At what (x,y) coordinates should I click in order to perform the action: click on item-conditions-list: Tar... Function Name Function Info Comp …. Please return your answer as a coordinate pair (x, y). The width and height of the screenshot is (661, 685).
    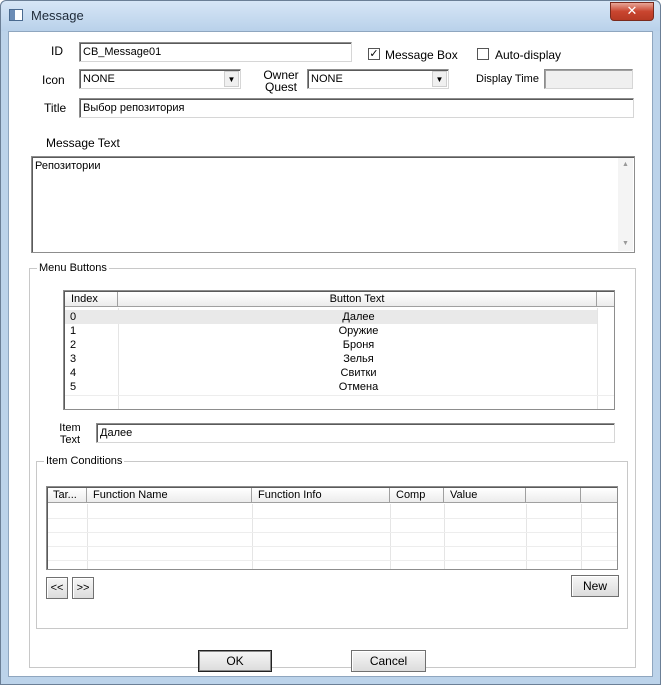
    Looking at the image, I should click on (332, 528).